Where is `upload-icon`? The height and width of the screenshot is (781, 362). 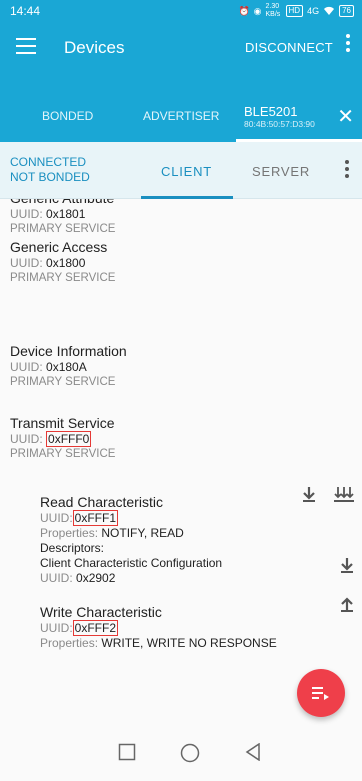
upload-icon is located at coordinates (347, 606).